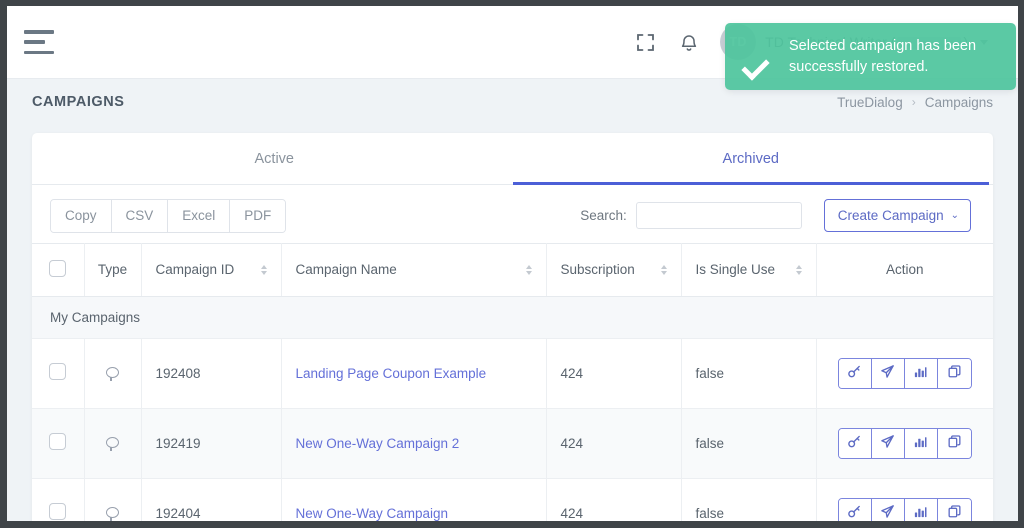 The height and width of the screenshot is (528, 1024). Describe the element at coordinates (735, 270) in the screenshot. I see `column-header-is-single-use-label: Is Single Use` at that location.